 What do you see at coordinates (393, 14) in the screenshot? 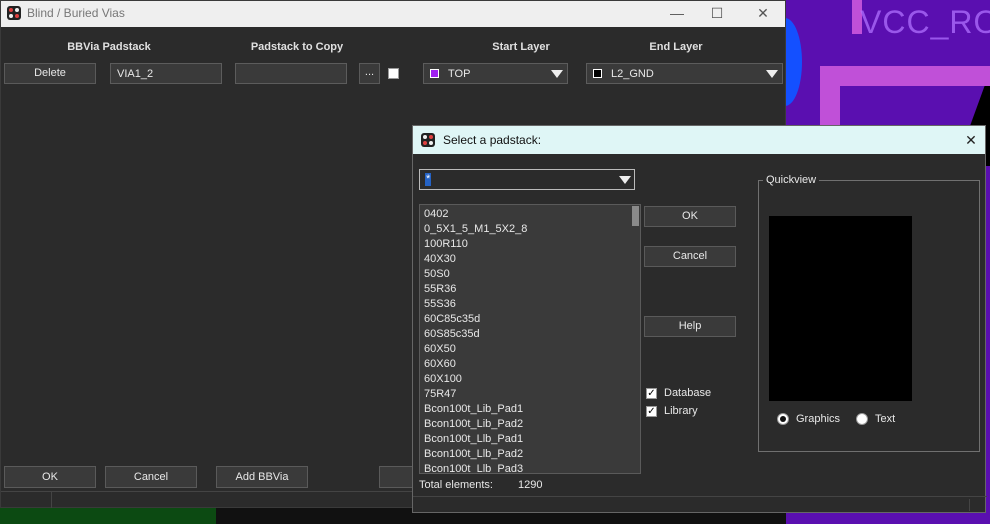
I see `title-bar: Blind / Buried Vias — ☐ ✕` at bounding box center [393, 14].